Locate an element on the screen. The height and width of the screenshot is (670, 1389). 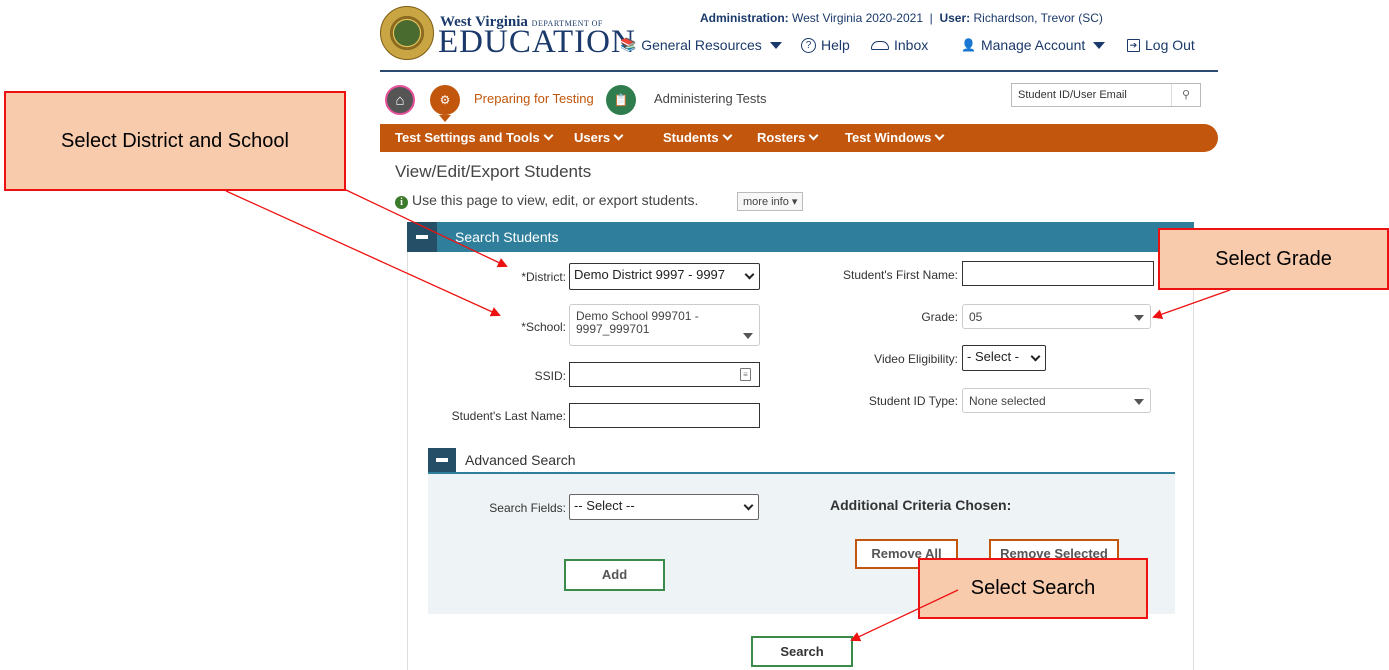
menu-test-settings: Test Settings and Tools is located at coordinates (474, 137).